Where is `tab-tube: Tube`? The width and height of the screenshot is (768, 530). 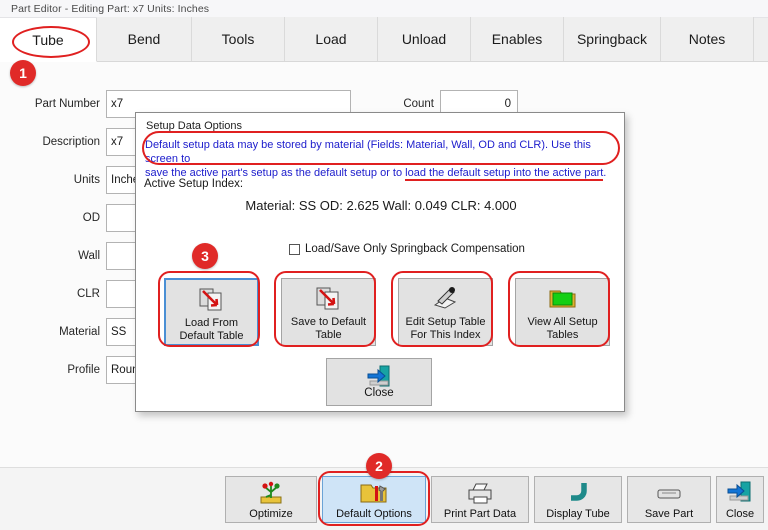 tab-tube: Tube is located at coordinates (48, 40).